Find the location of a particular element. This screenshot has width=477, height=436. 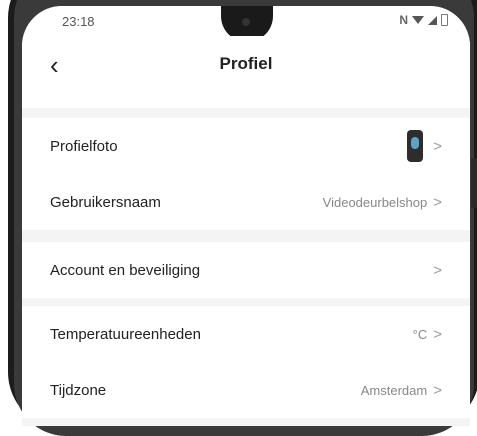

row-temperatuureenheden: Temperatuureenheden °C > is located at coordinates (246, 334).